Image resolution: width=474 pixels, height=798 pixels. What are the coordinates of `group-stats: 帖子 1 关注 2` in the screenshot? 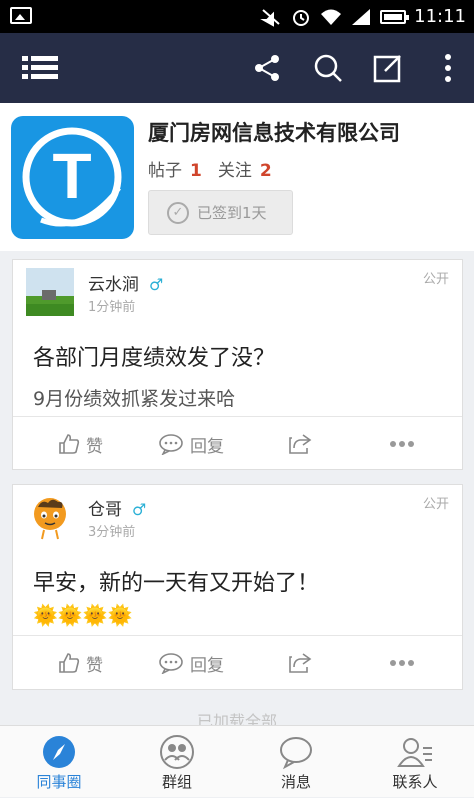 It's located at (218, 168).